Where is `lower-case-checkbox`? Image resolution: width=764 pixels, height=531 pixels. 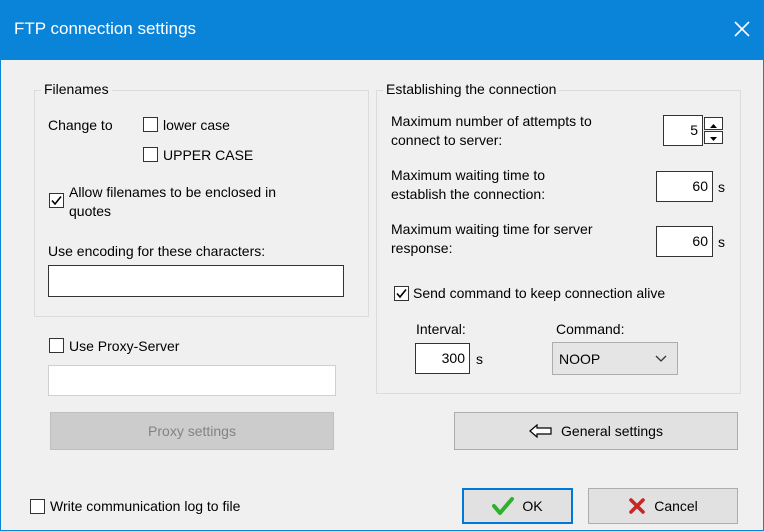 lower-case-checkbox is located at coordinates (150, 124).